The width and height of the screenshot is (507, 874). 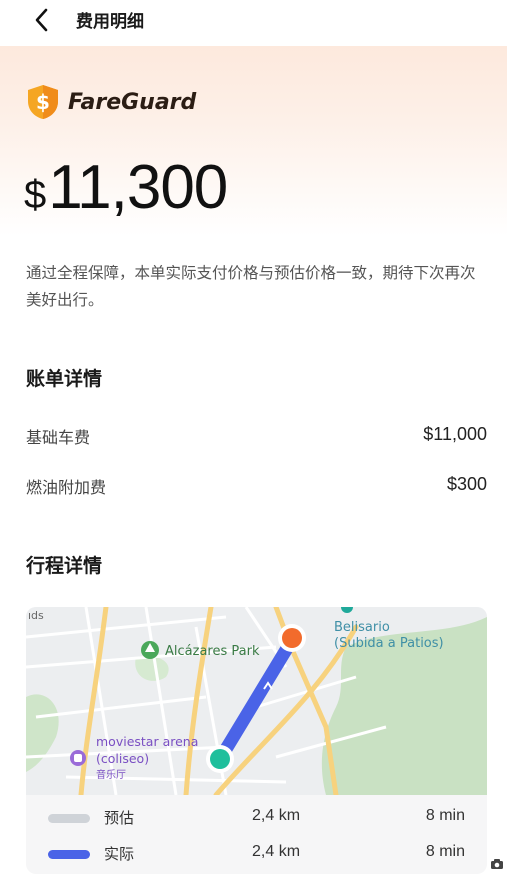 I want to click on legend-swatch-actual, so click(x=69, y=854).